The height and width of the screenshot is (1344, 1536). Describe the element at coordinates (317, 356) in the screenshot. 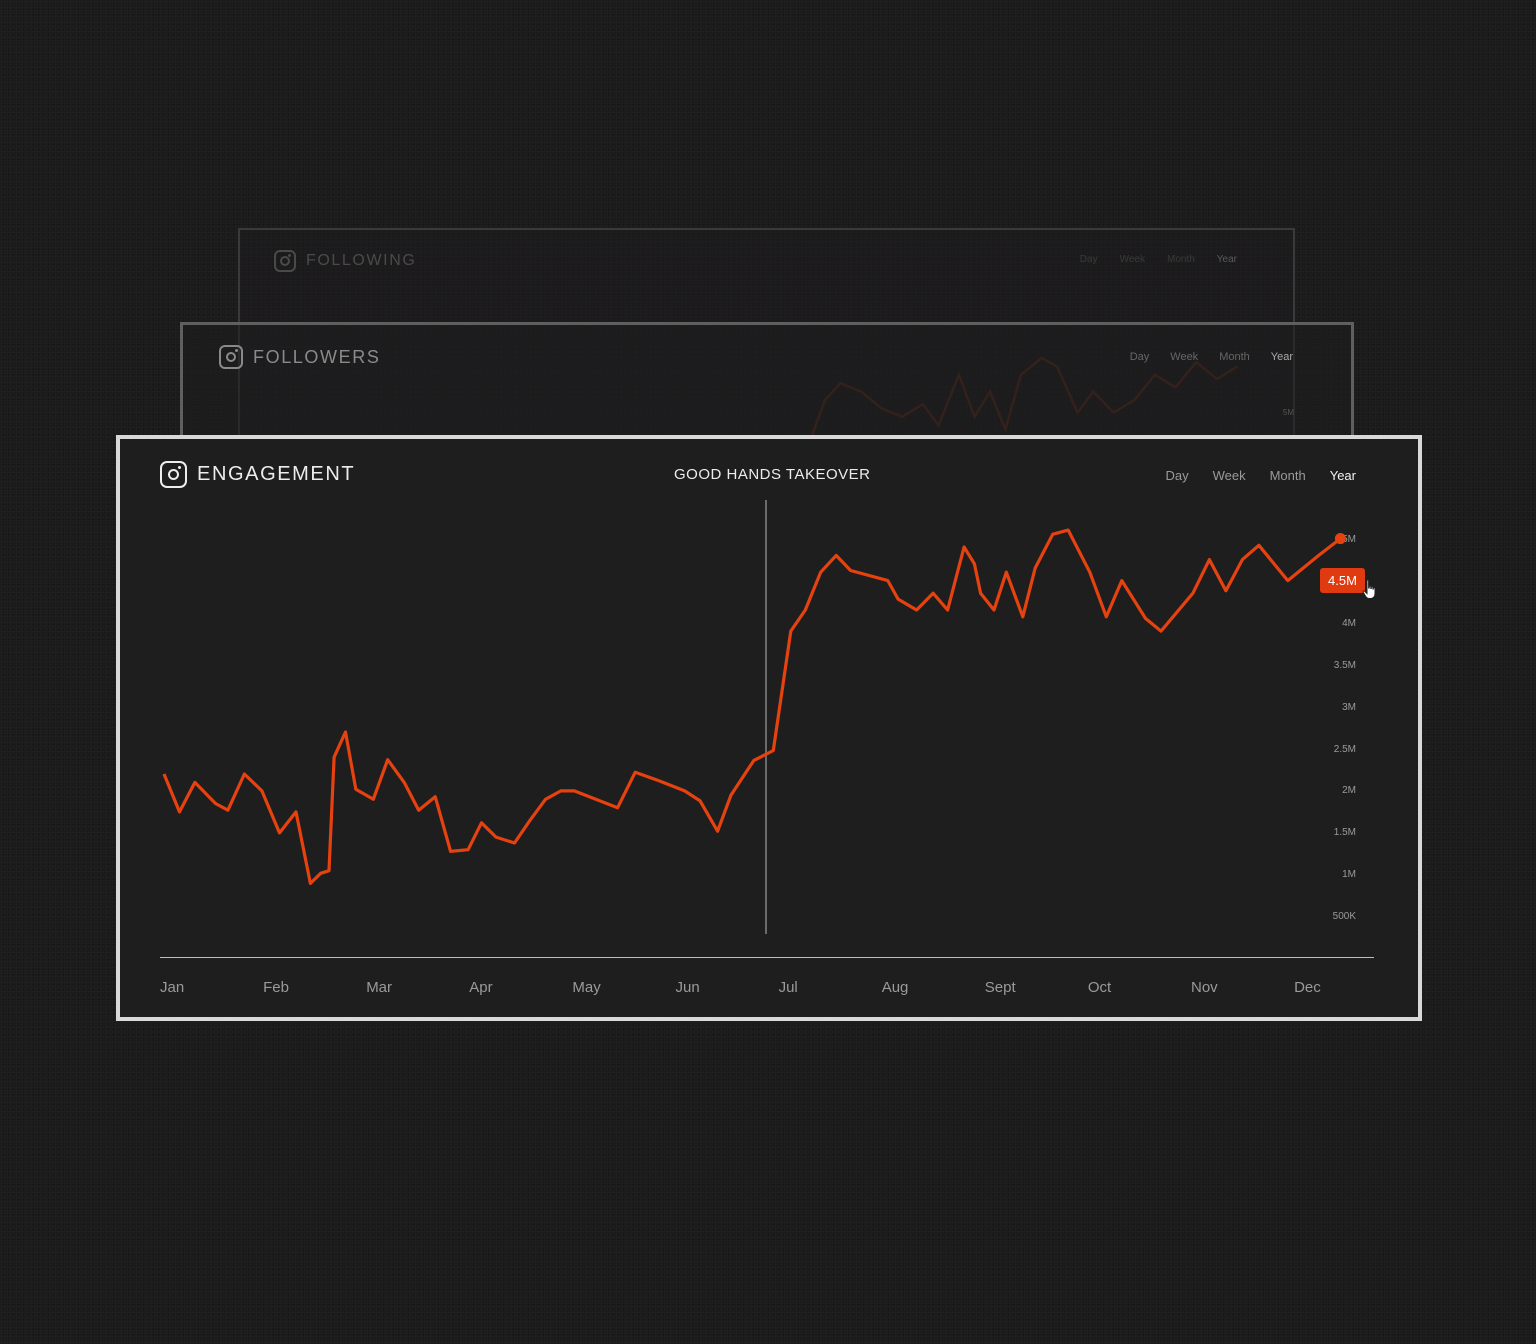

I see `followers-title: FOLLOWERS` at that location.